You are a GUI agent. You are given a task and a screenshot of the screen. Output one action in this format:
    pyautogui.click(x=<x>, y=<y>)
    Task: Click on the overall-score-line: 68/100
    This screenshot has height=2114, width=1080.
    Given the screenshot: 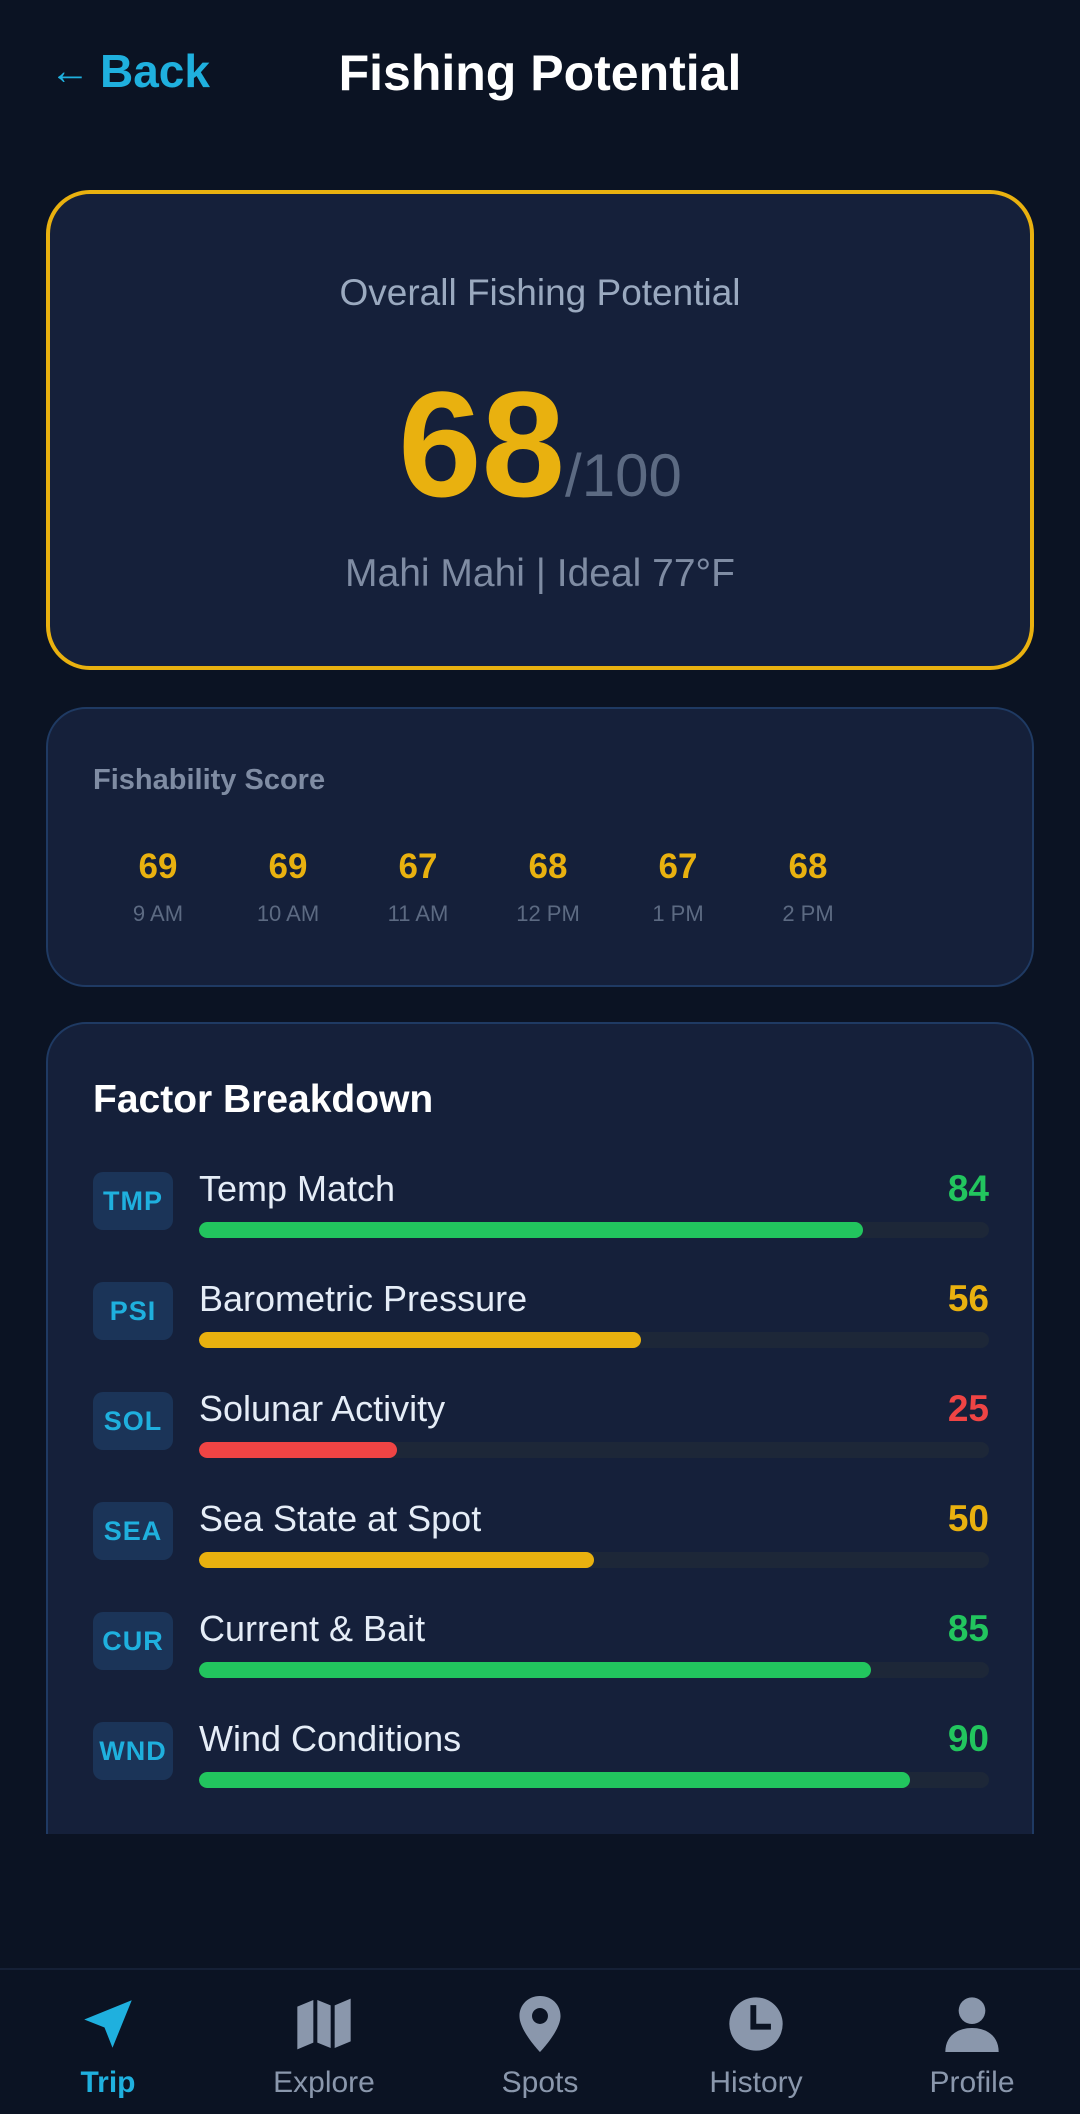 What is the action you would take?
    pyautogui.click(x=540, y=444)
    